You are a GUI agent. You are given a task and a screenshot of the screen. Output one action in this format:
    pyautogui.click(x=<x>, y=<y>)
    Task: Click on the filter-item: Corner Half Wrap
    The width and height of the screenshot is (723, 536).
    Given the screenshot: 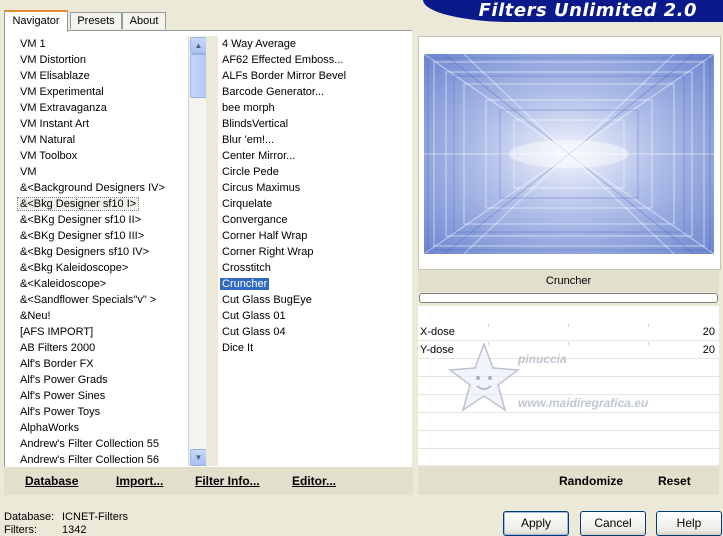 What is the action you would take?
    pyautogui.click(x=315, y=236)
    